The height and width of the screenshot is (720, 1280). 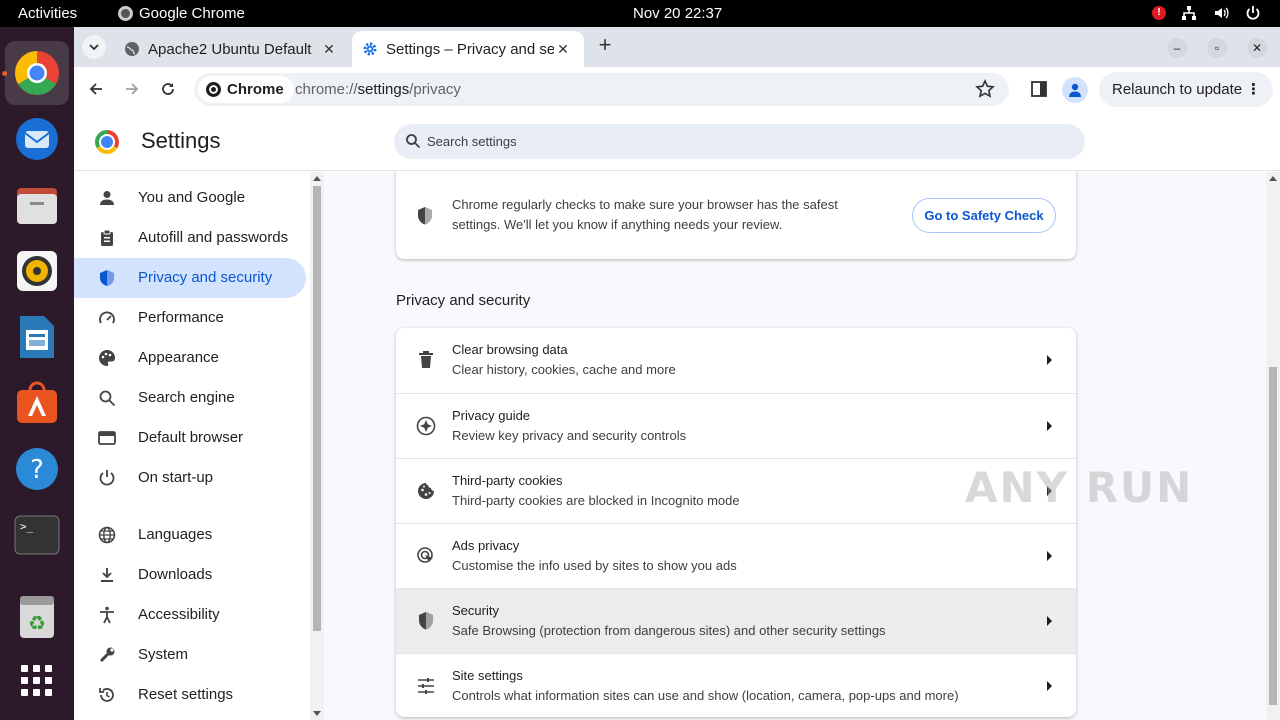 I want to click on app-menu: Google Chrome, so click(x=181, y=13).